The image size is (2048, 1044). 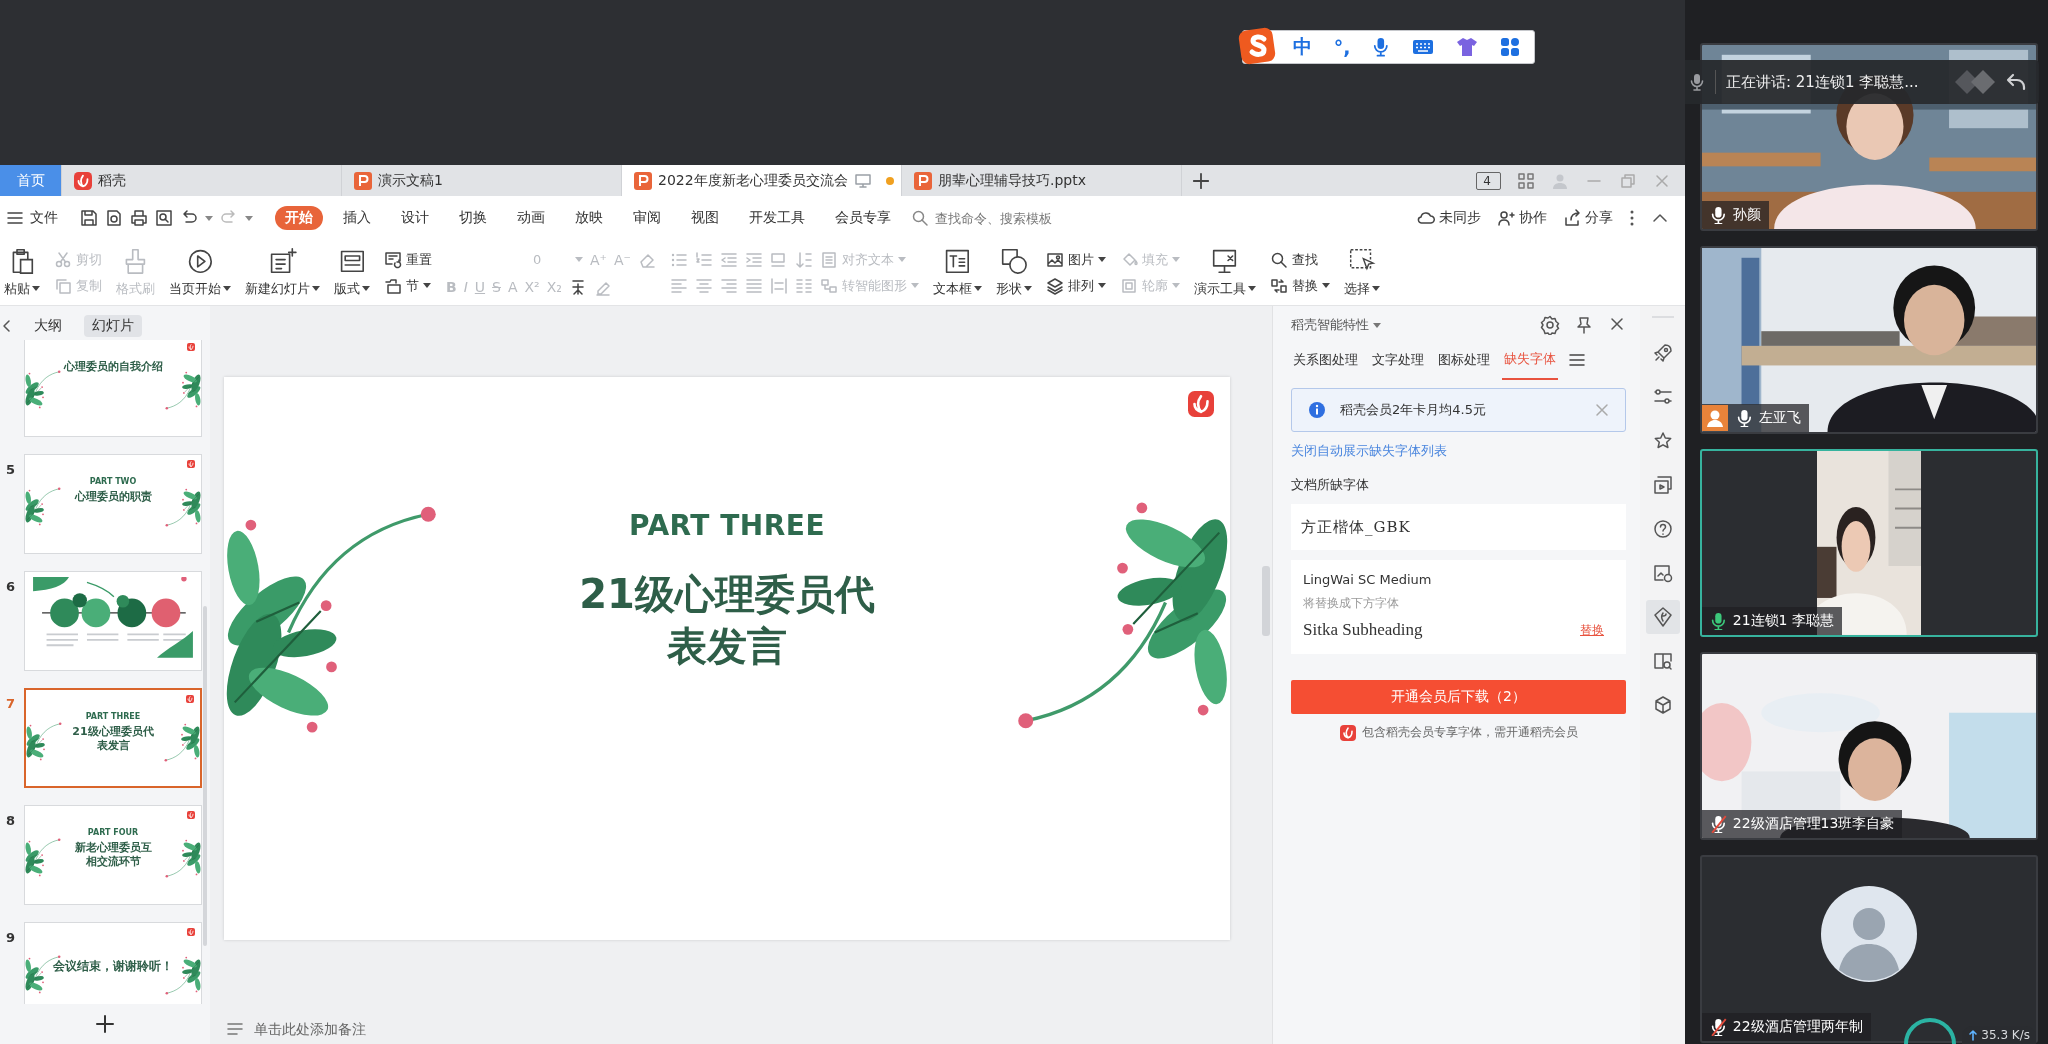 I want to click on slide-label: PART TWO, so click(x=113, y=481).